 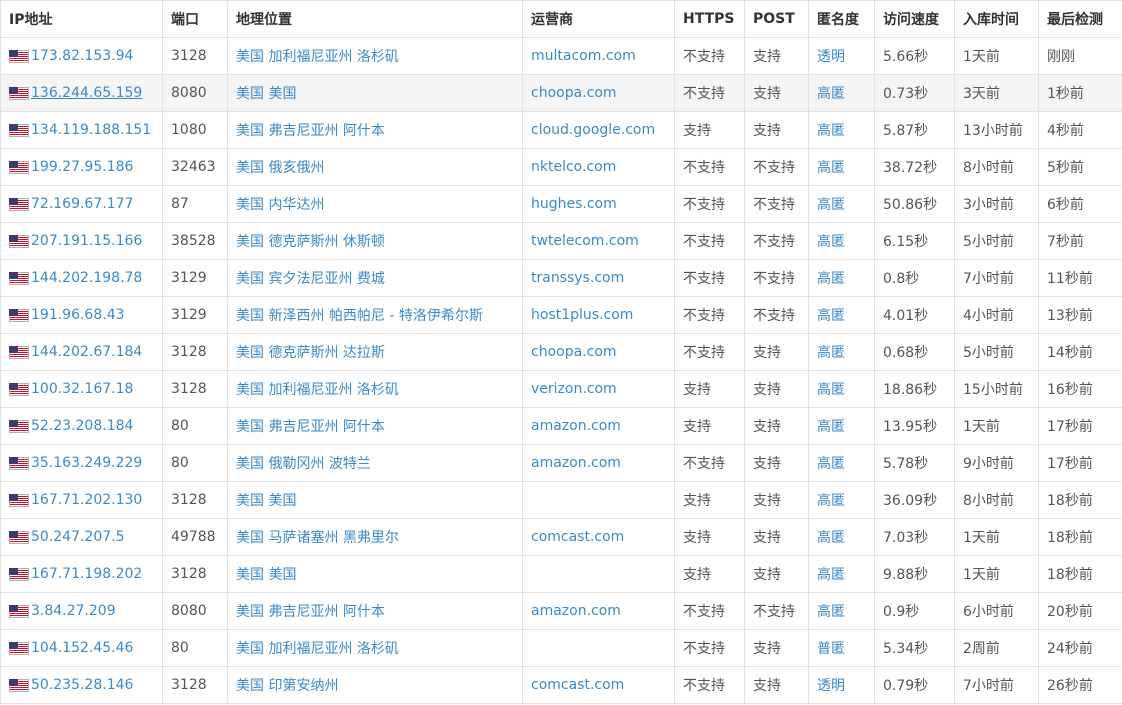 I want to click on ip-link: 167.71.198.202, so click(x=86, y=574).